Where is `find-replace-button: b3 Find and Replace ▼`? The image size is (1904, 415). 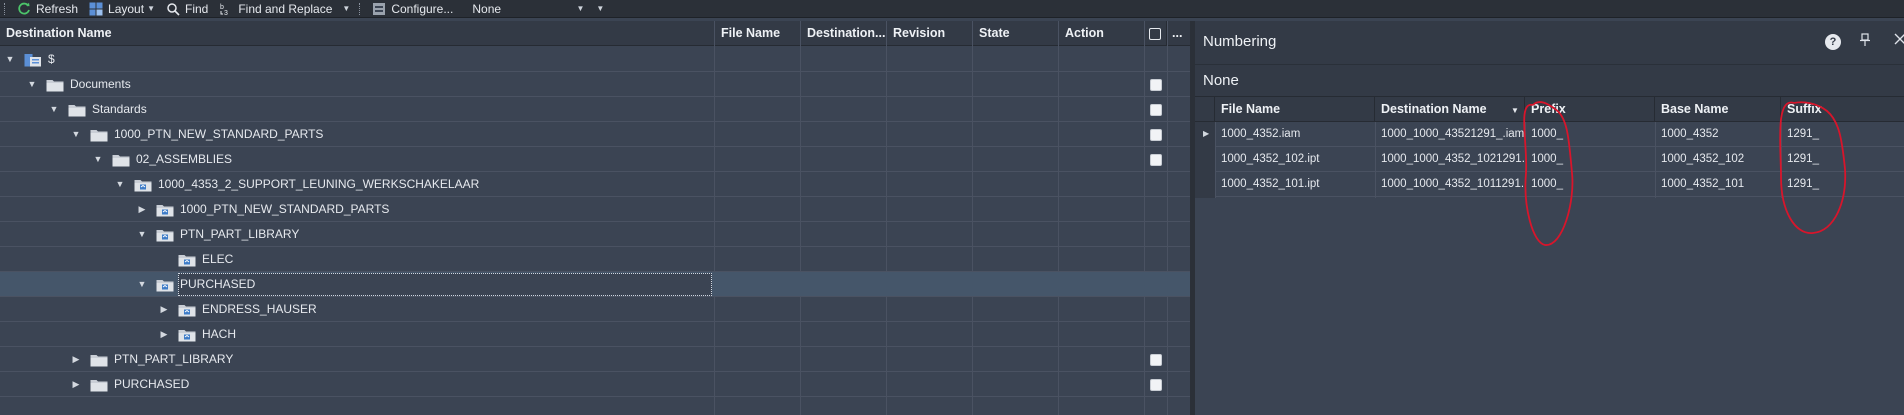
find-replace-button: b3 Find and Replace ▼ is located at coordinates (284, 9).